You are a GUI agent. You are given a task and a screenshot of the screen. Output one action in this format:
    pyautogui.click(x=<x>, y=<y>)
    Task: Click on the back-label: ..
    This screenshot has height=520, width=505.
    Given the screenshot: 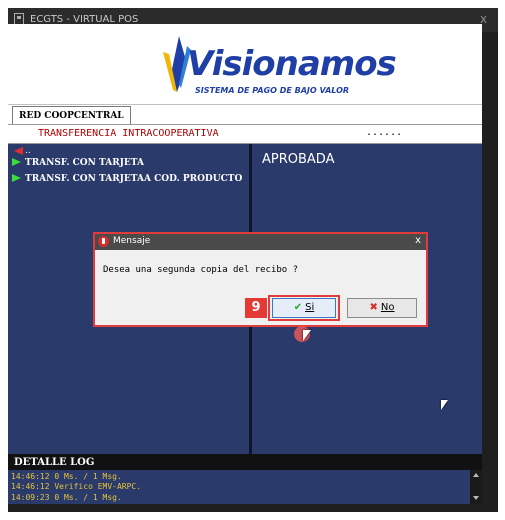 What is the action you would take?
    pyautogui.click(x=28, y=151)
    